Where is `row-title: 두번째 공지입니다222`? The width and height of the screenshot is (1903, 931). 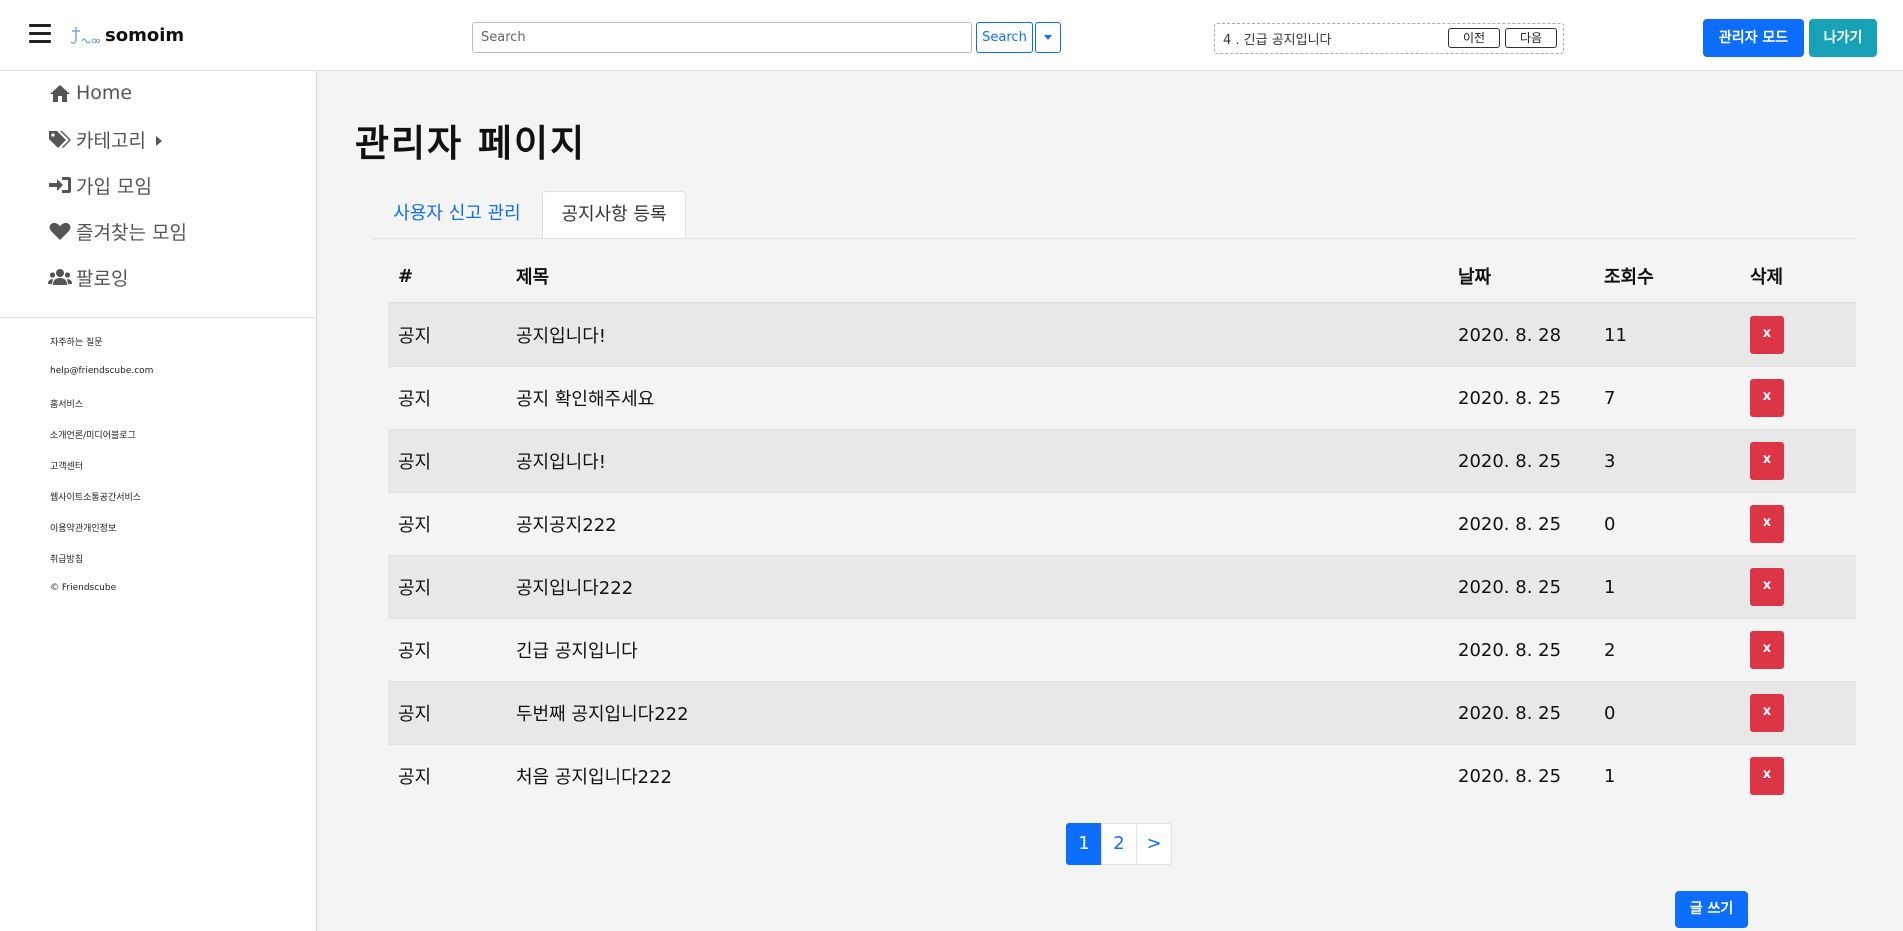
row-title: 두번째 공지입니다222 is located at coordinates (977, 713).